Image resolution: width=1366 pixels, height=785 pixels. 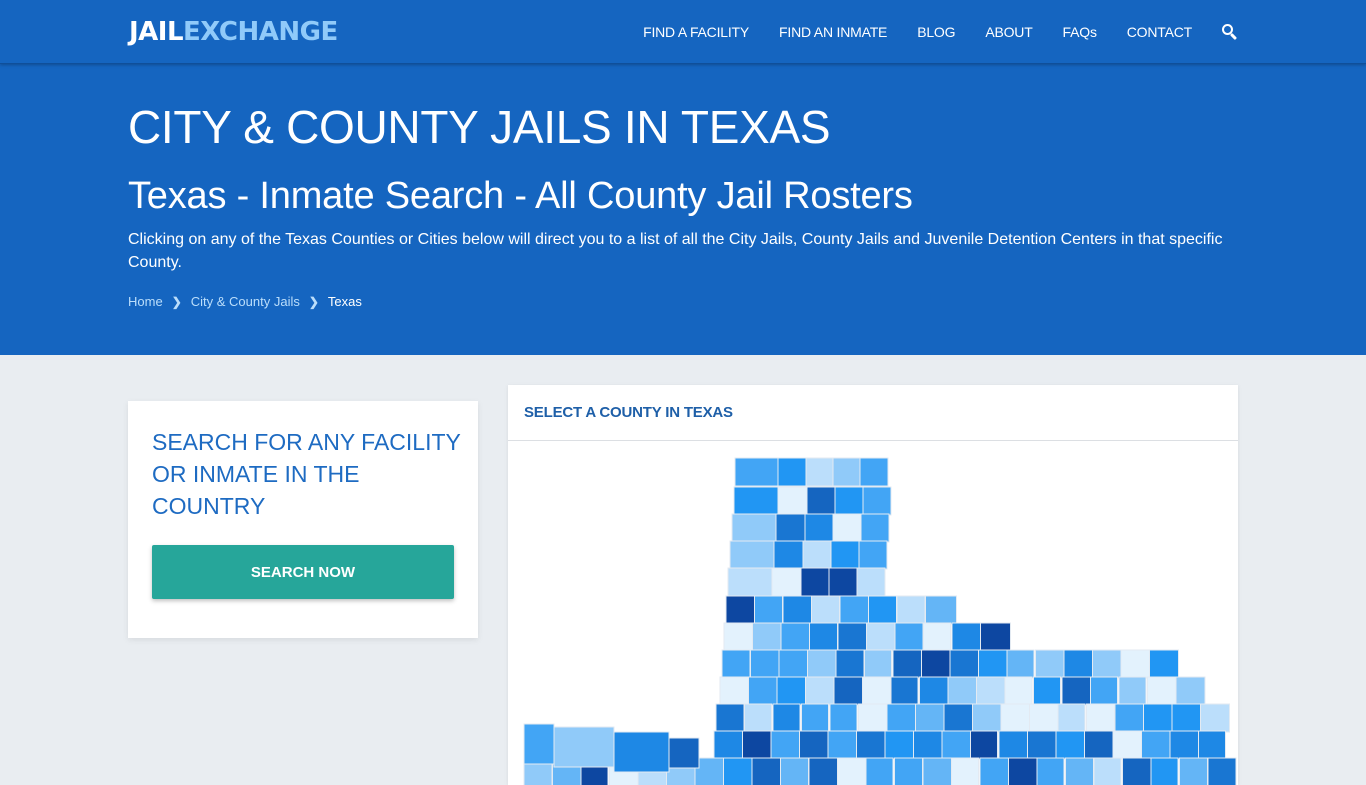 What do you see at coordinates (1230, 32) in the screenshot?
I see `search-icon` at bounding box center [1230, 32].